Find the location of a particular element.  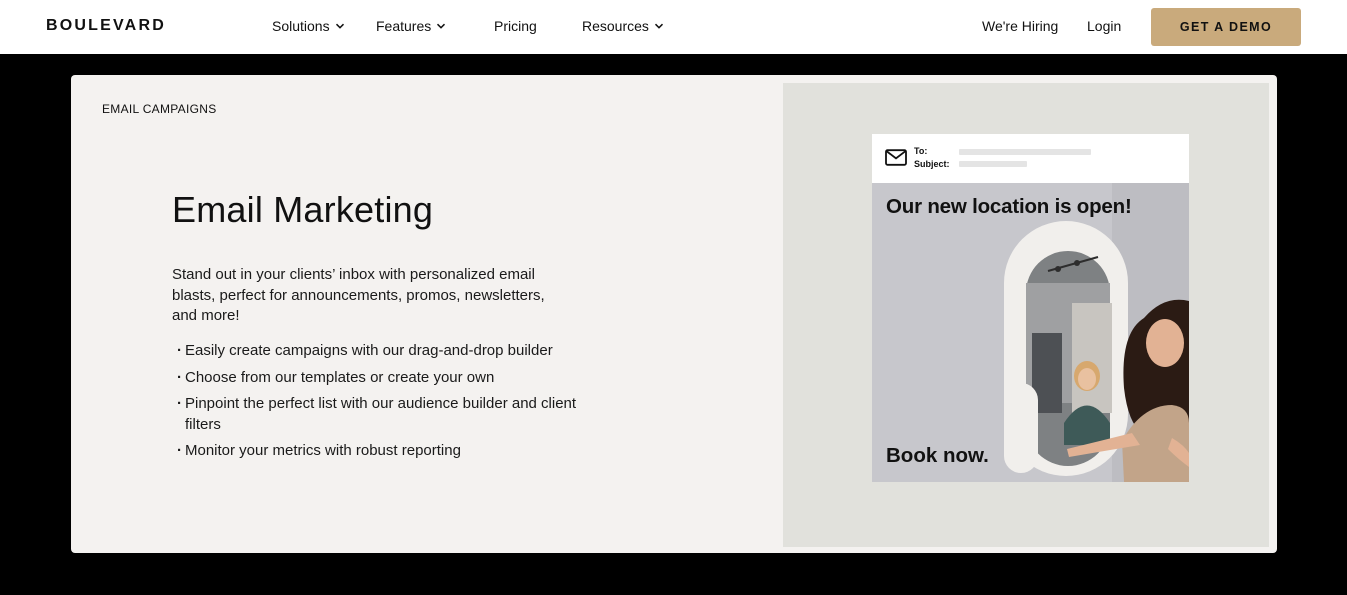

nav-resources-label: Resources is located at coordinates (615, 26).